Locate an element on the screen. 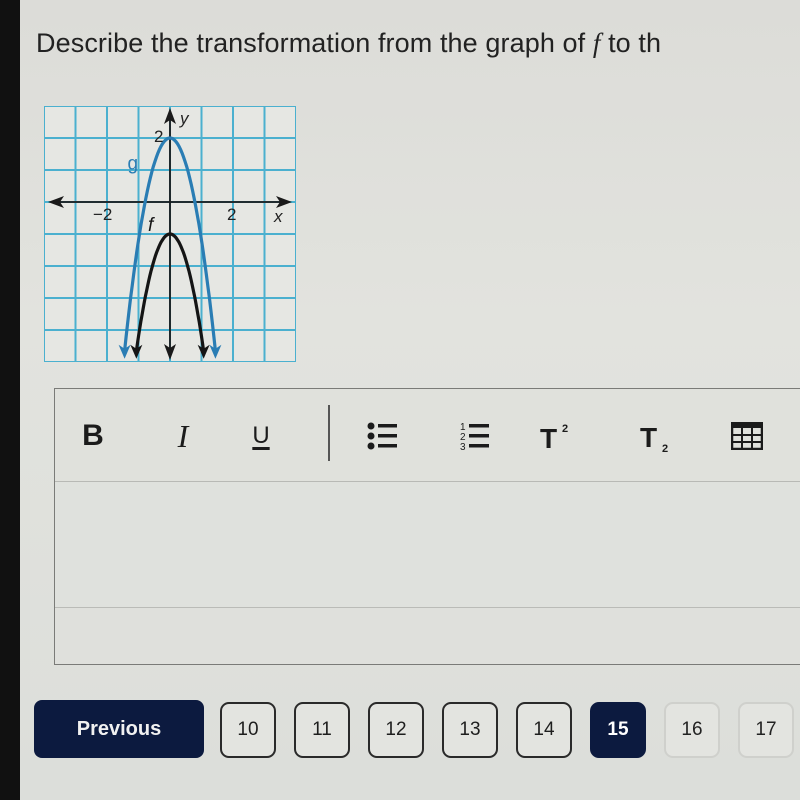 The width and height of the screenshot is (800, 800). superscript-icon: T 2 is located at coordinates (554, 437).